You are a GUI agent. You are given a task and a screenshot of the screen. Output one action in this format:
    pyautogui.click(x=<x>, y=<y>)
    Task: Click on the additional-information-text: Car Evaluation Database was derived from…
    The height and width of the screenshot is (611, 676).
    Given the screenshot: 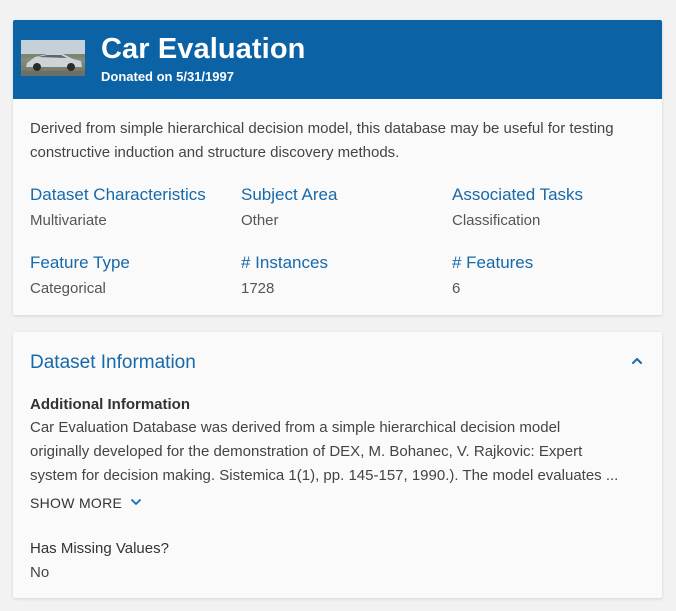 What is the action you would take?
    pyautogui.click(x=340, y=452)
    